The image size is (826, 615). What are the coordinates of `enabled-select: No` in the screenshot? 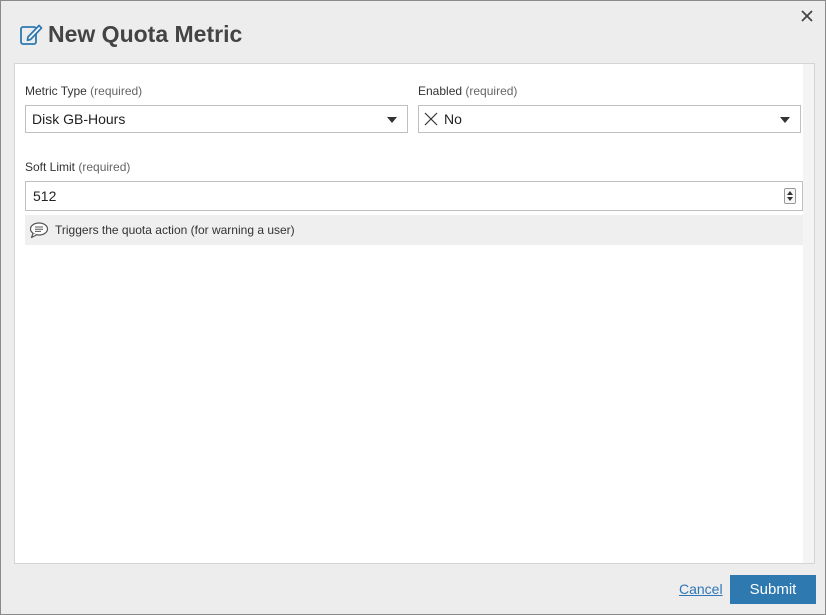 It's located at (609, 119).